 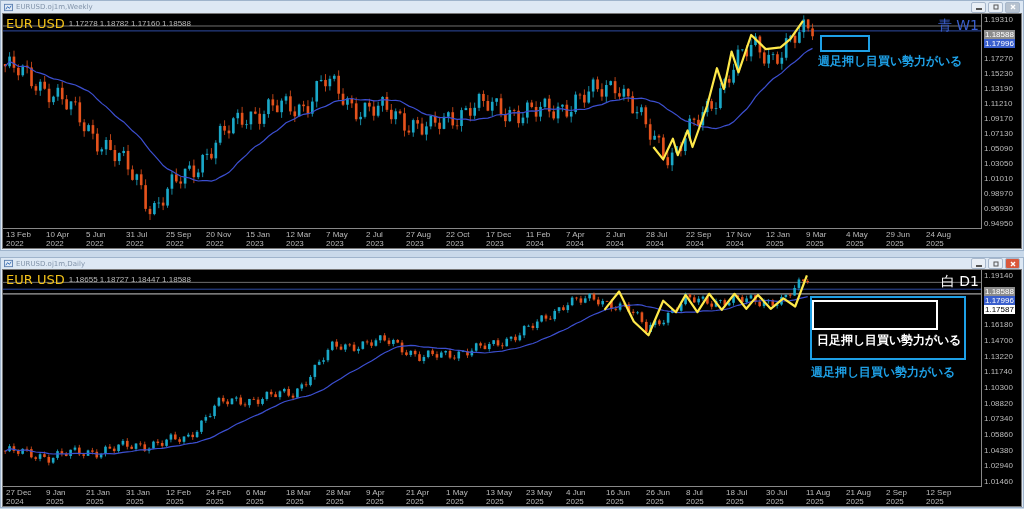 What do you see at coordinates (695, 496) in the screenshot?
I see `time-axis-label: 8 Jul 2025` at bounding box center [695, 496].